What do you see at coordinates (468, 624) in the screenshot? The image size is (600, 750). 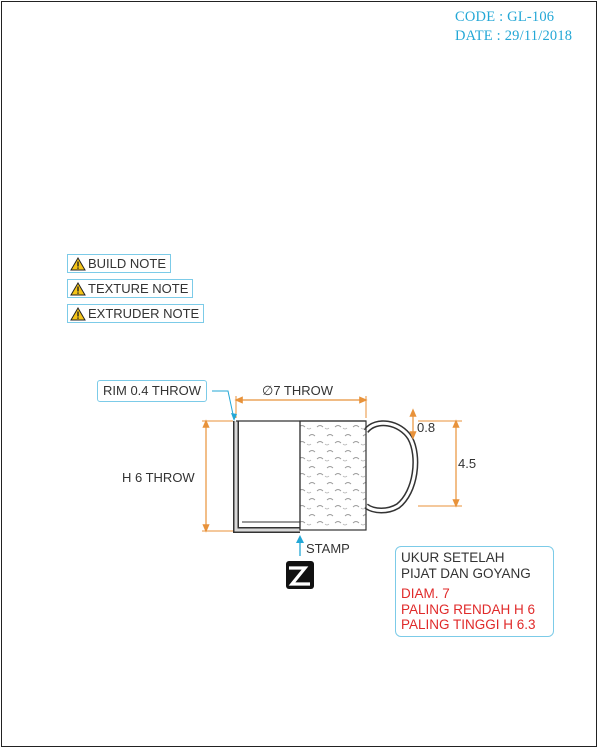 I see `info-line-max-height: PALING TINGGI H 6.3` at bounding box center [468, 624].